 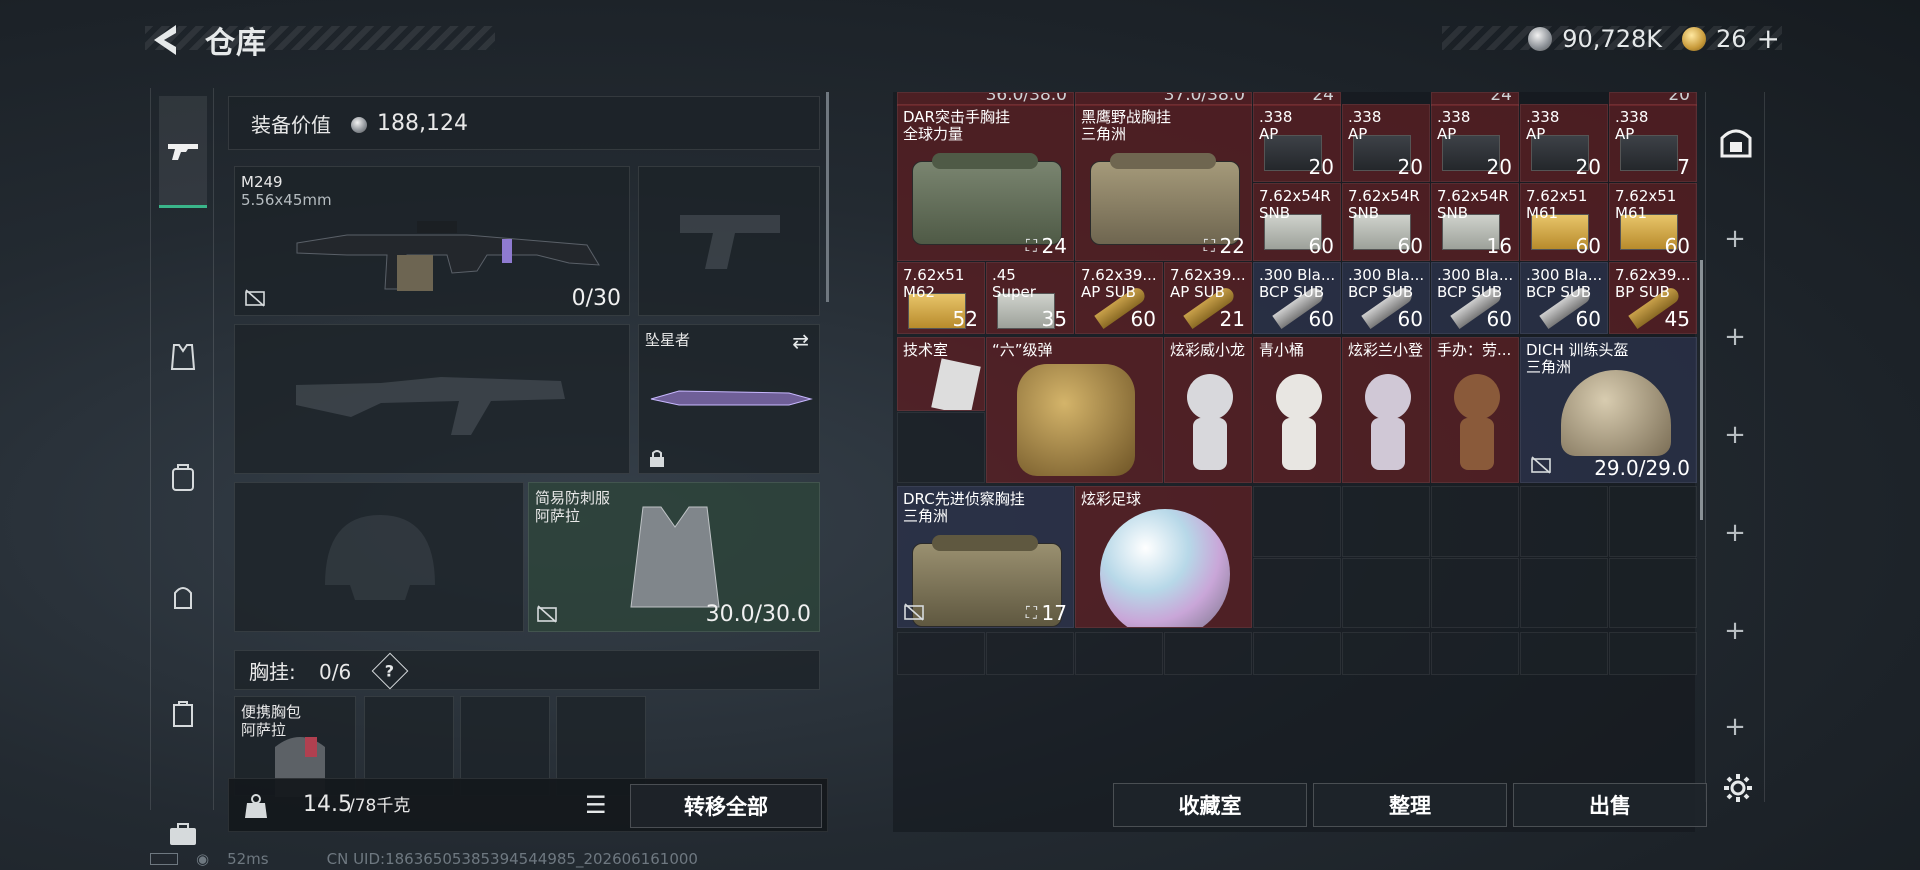 What do you see at coordinates (164, 859) in the screenshot?
I see `battery-icon` at bounding box center [164, 859].